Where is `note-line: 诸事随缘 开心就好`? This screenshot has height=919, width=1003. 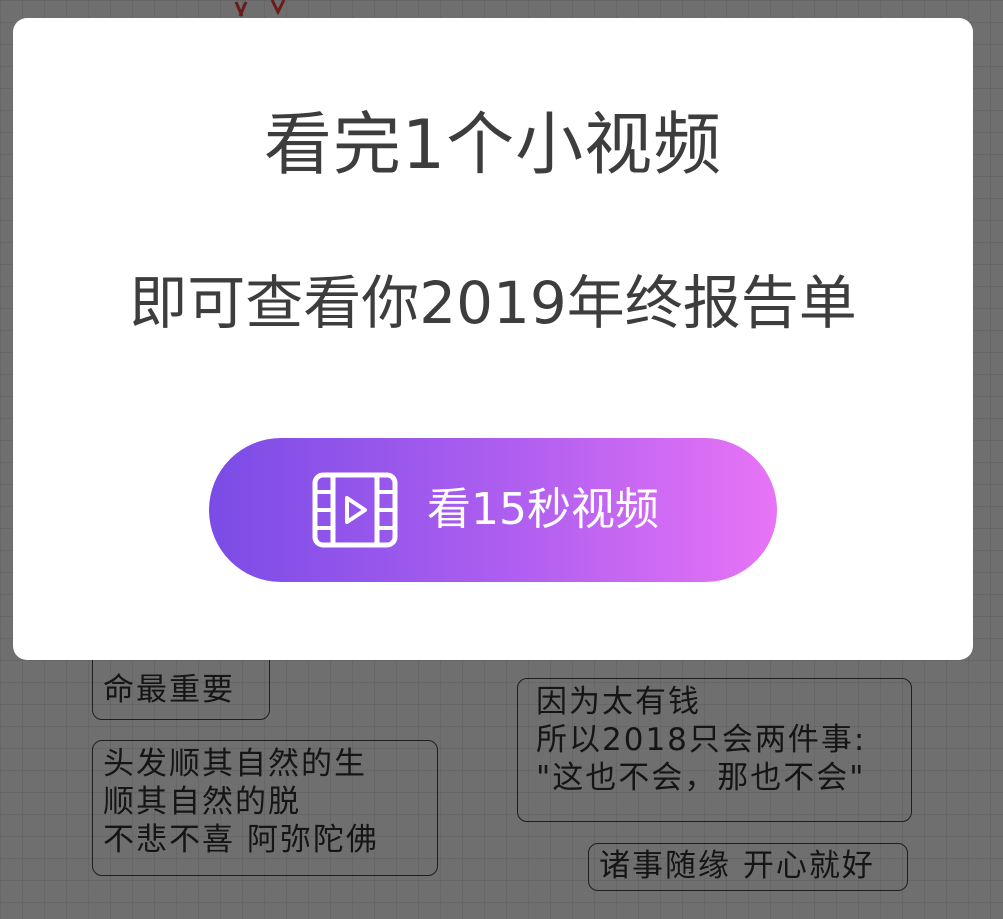
note-line: 诸事随缘 开心就好 is located at coordinates (748, 866).